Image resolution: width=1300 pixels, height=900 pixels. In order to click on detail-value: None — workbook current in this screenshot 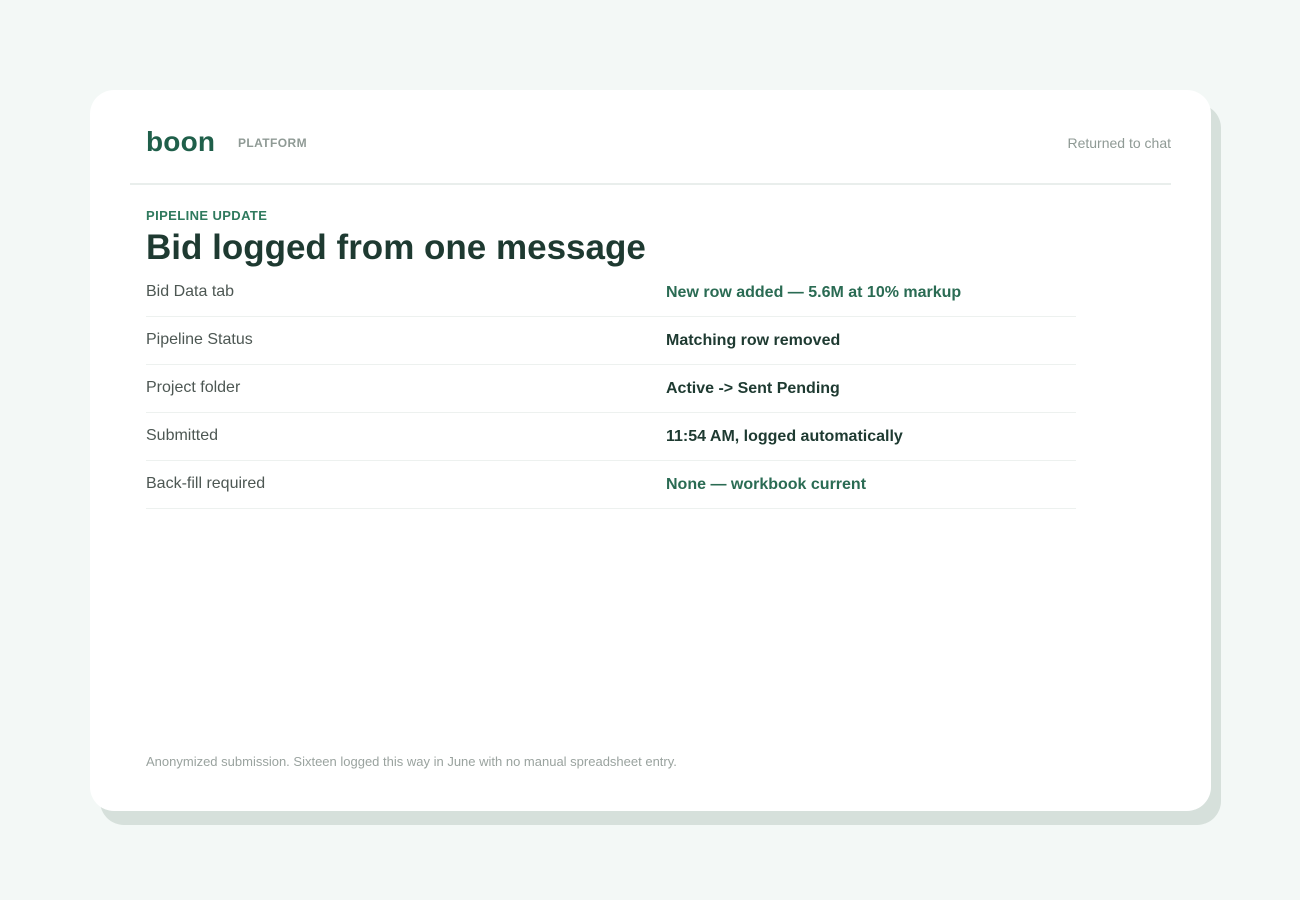, I will do `click(766, 484)`.